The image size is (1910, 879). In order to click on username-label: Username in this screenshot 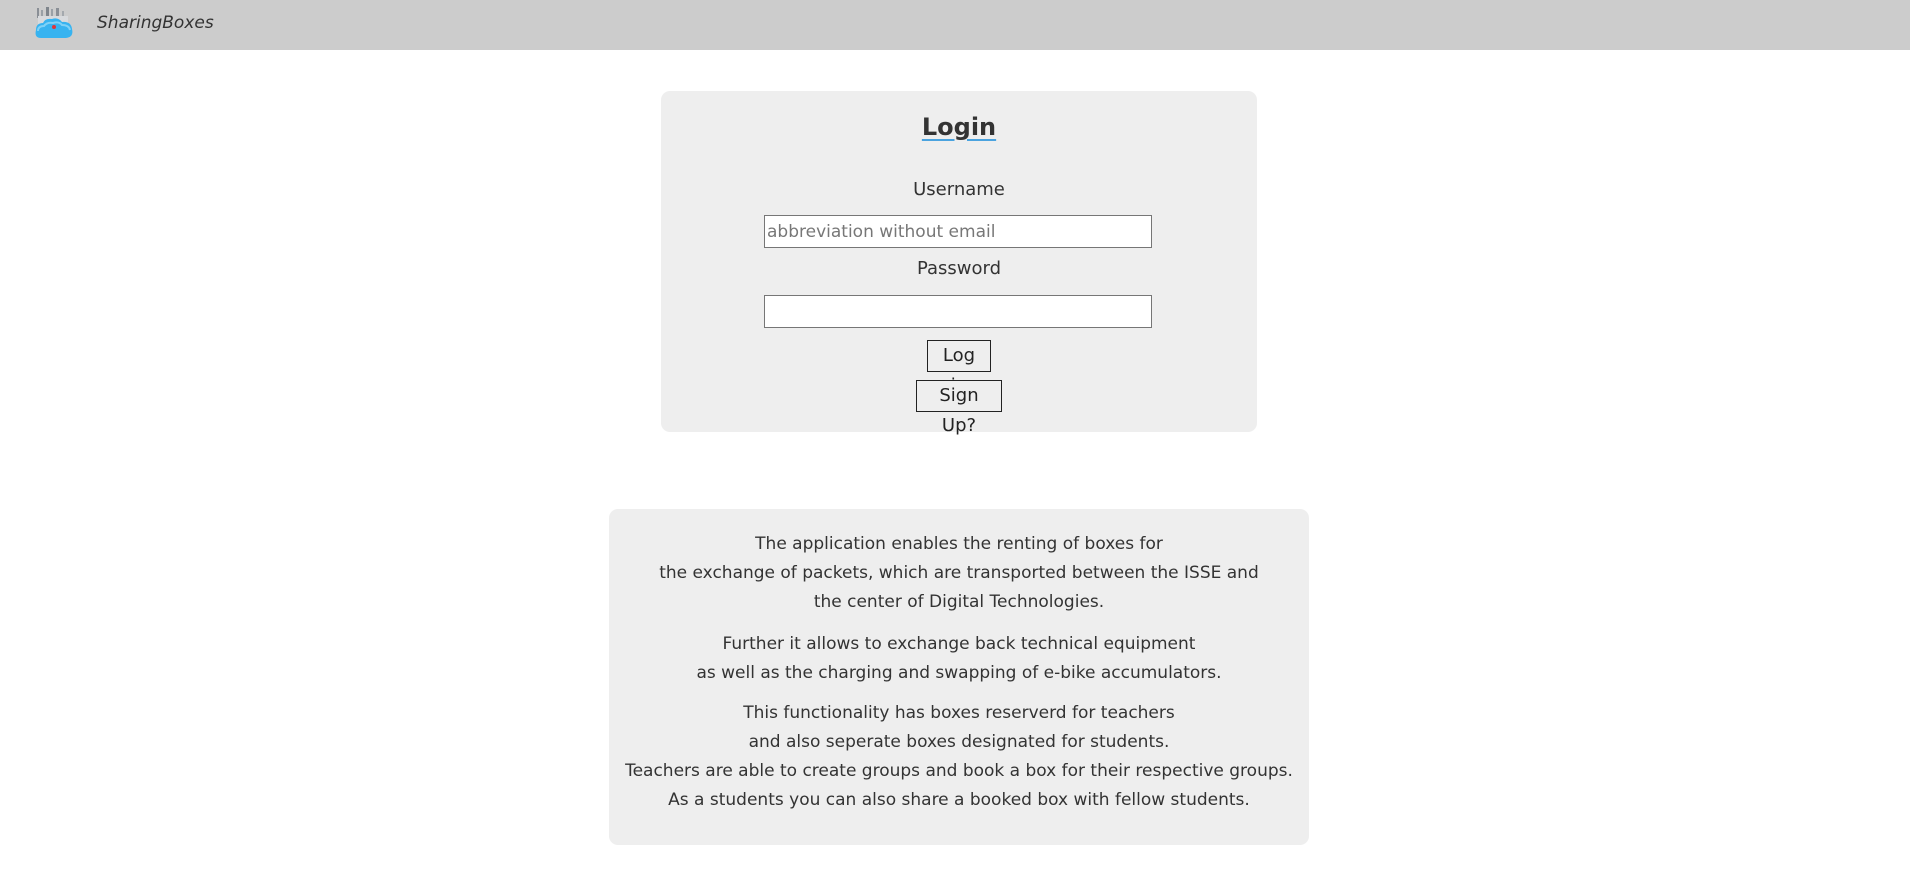, I will do `click(959, 189)`.